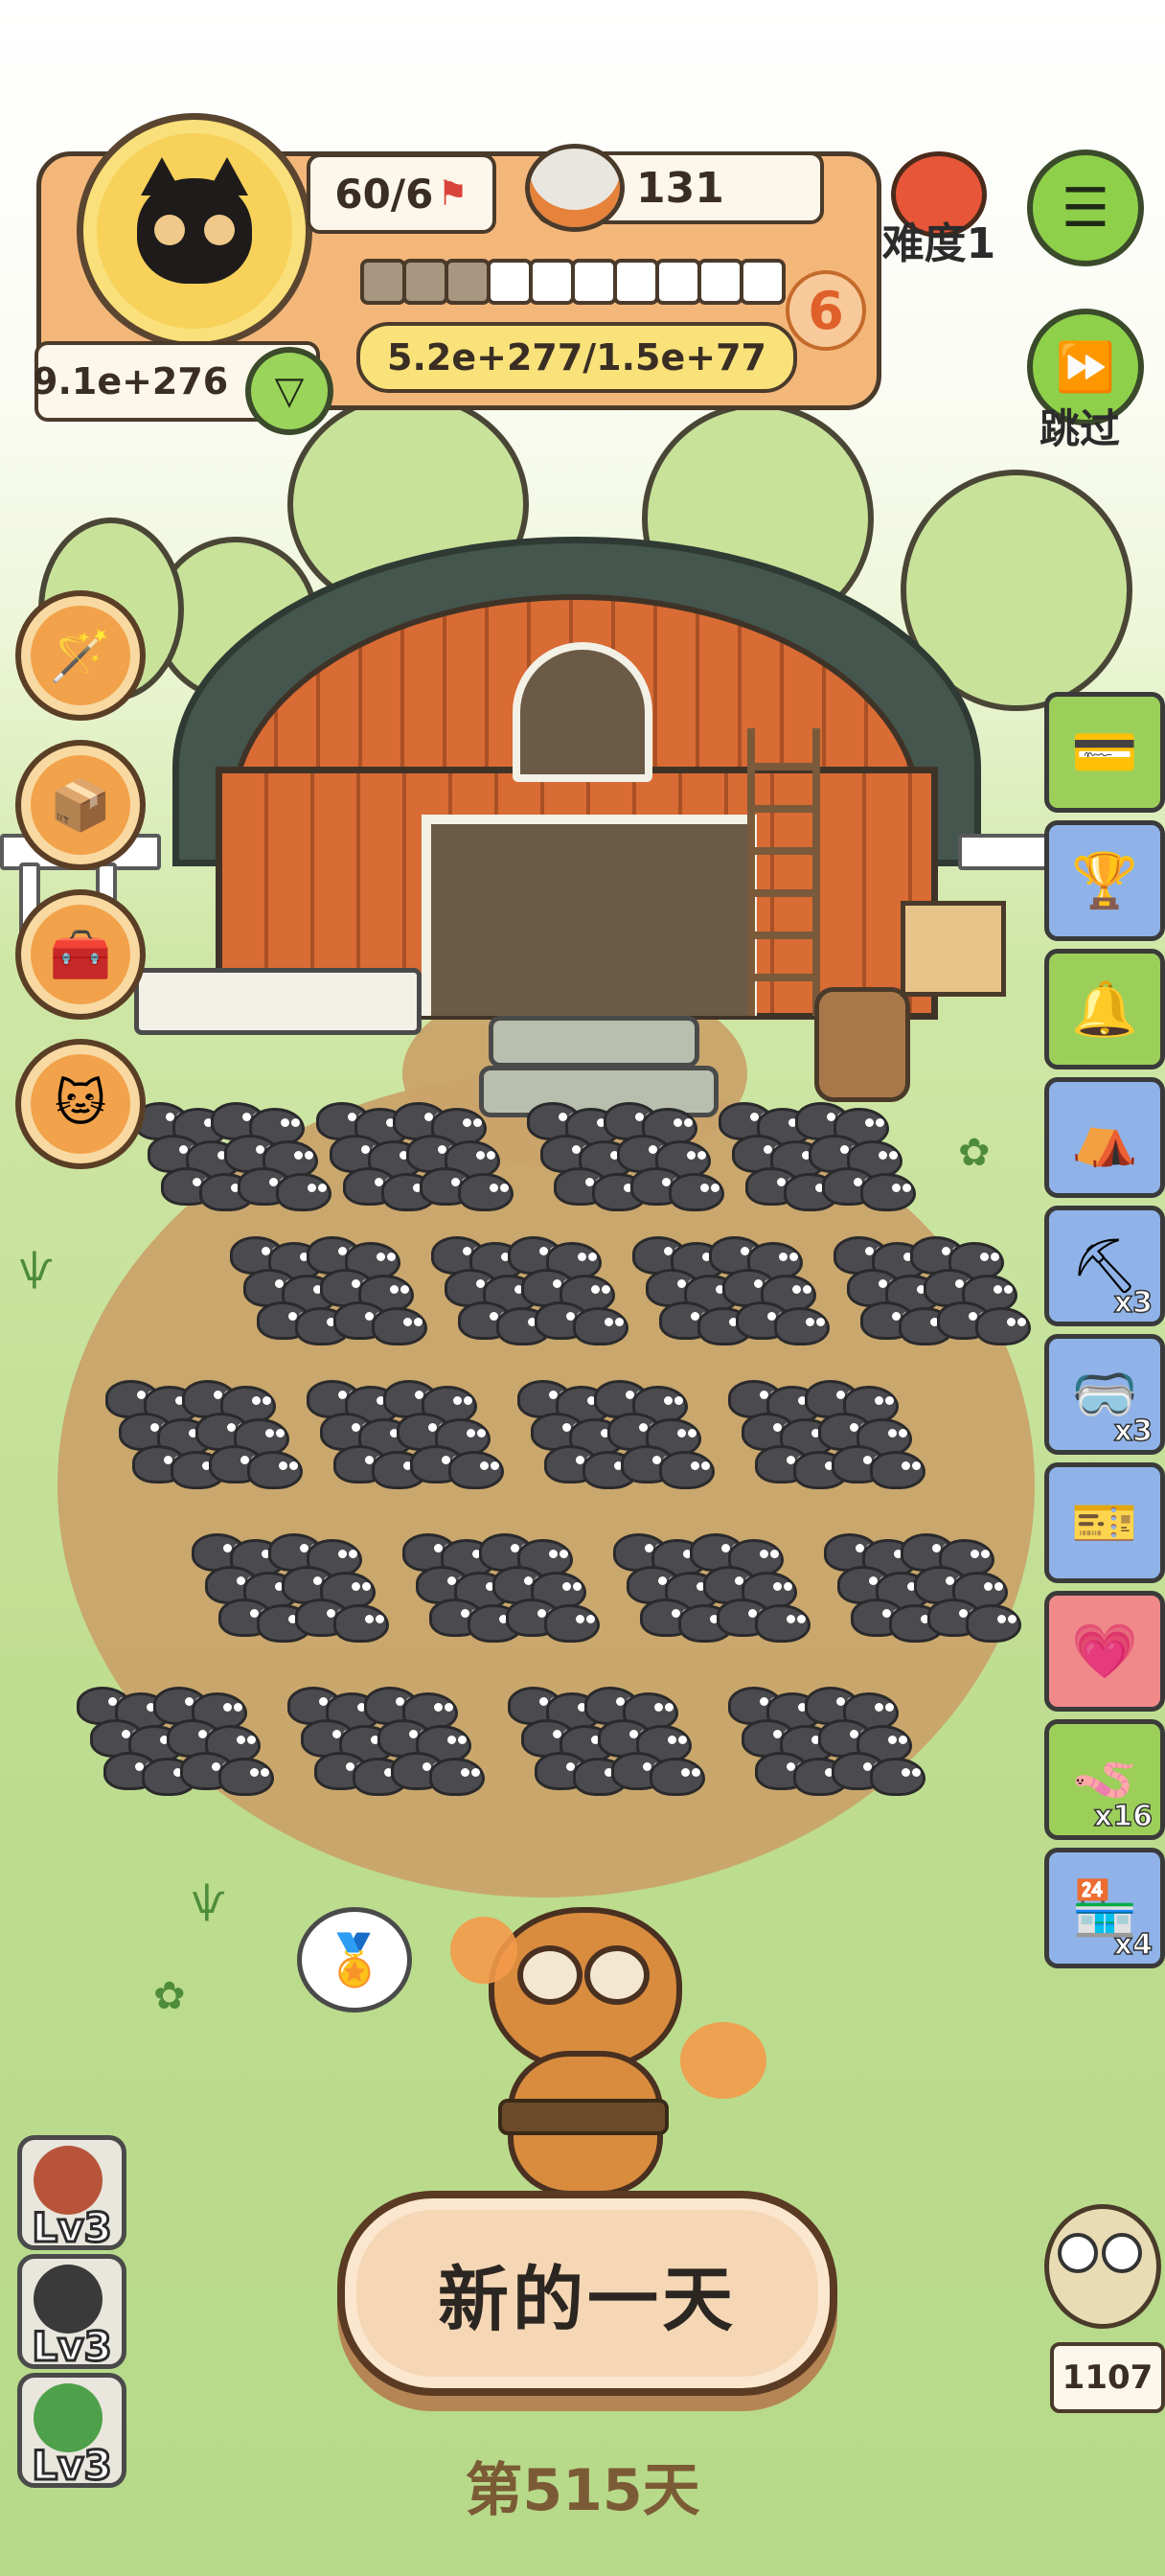  What do you see at coordinates (582, 2490) in the screenshot?
I see `day-counter: 第515天` at bounding box center [582, 2490].